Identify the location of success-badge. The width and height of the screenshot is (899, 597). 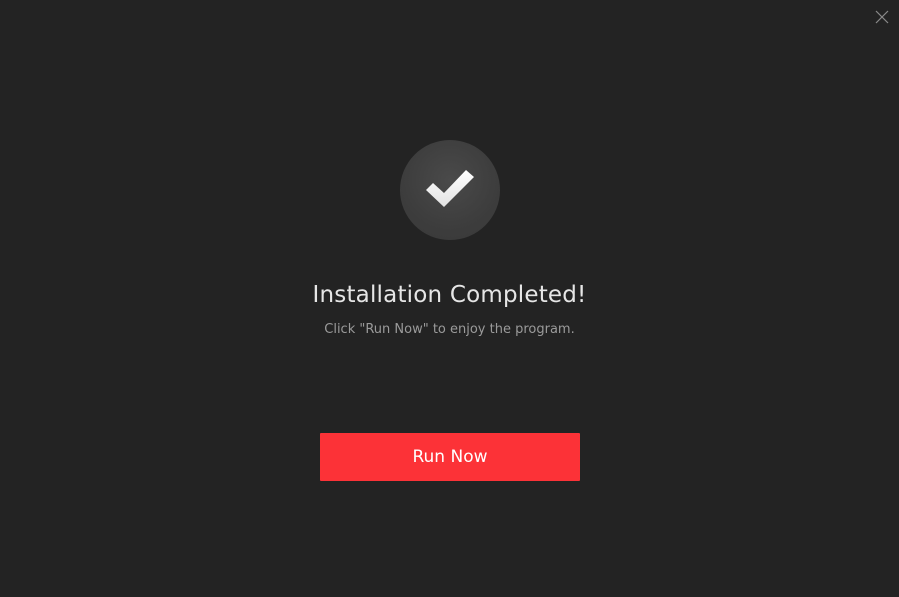
(450, 190).